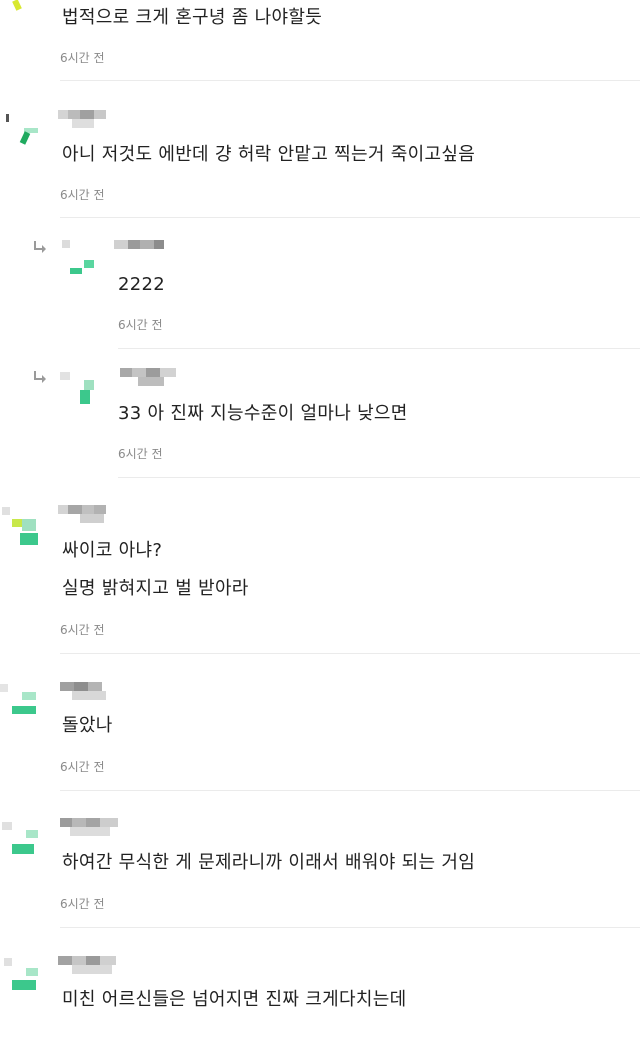  Describe the element at coordinates (269, 862) in the screenshot. I see `comment-text: 하여간 무식한 게 문제라니까 이래서 배워야 되는 거임` at that location.